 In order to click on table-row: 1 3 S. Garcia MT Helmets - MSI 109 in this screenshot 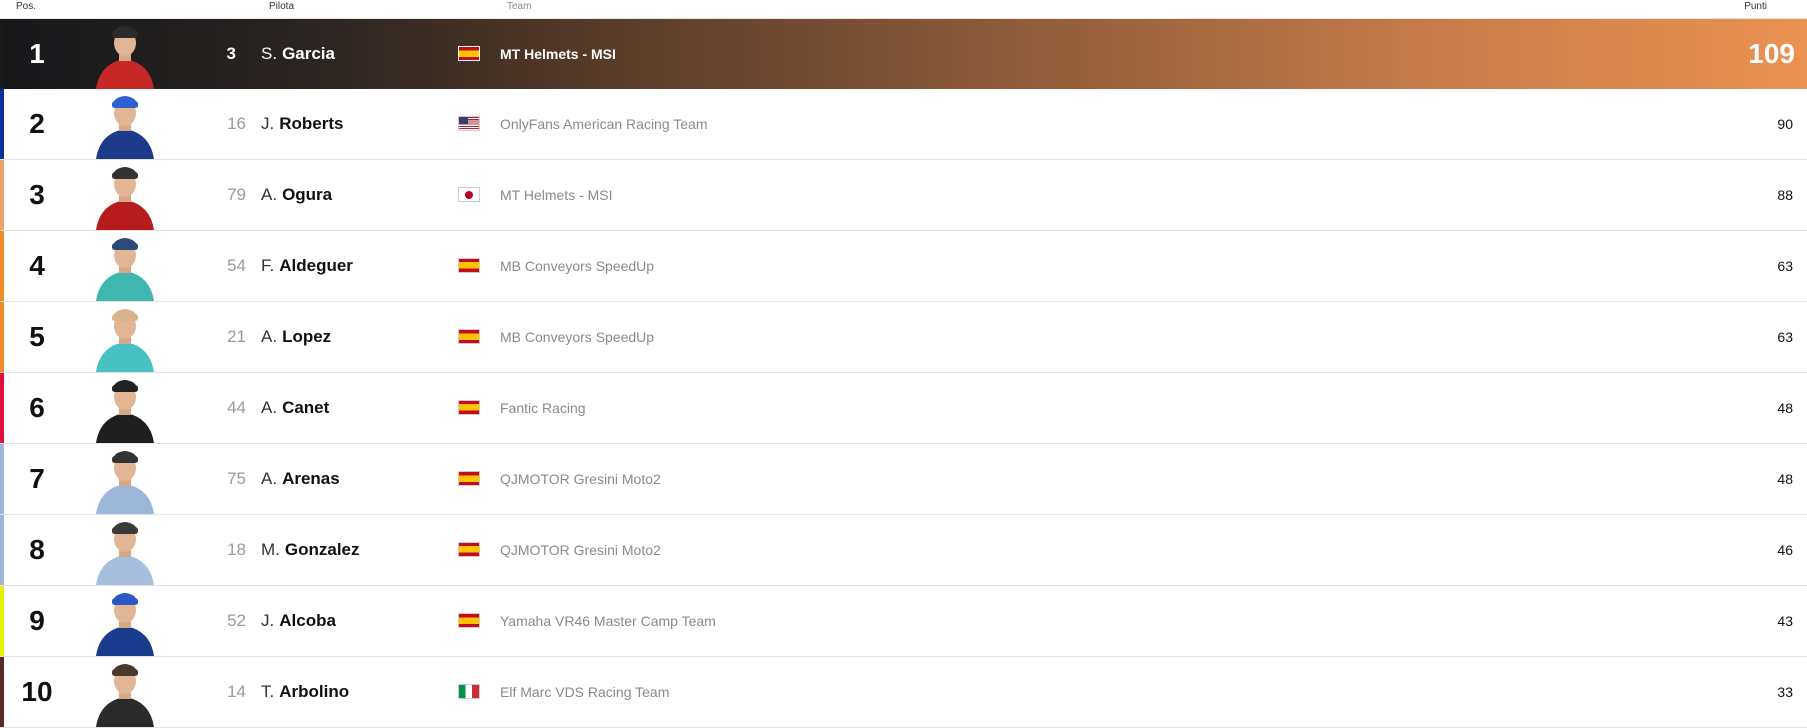, I will do `click(903, 54)`.